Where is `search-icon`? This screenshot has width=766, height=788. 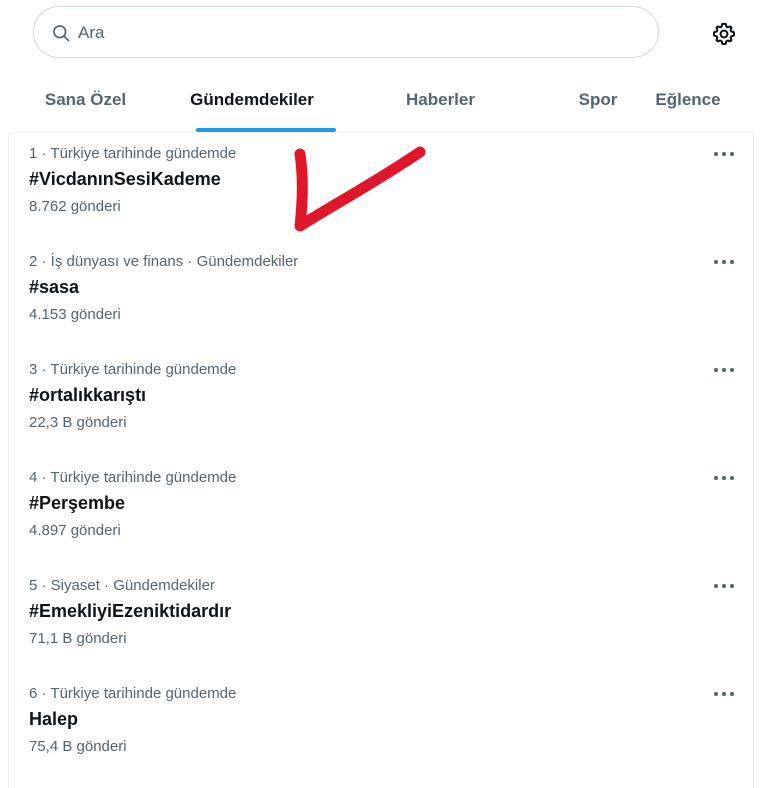
search-icon is located at coordinates (61, 33).